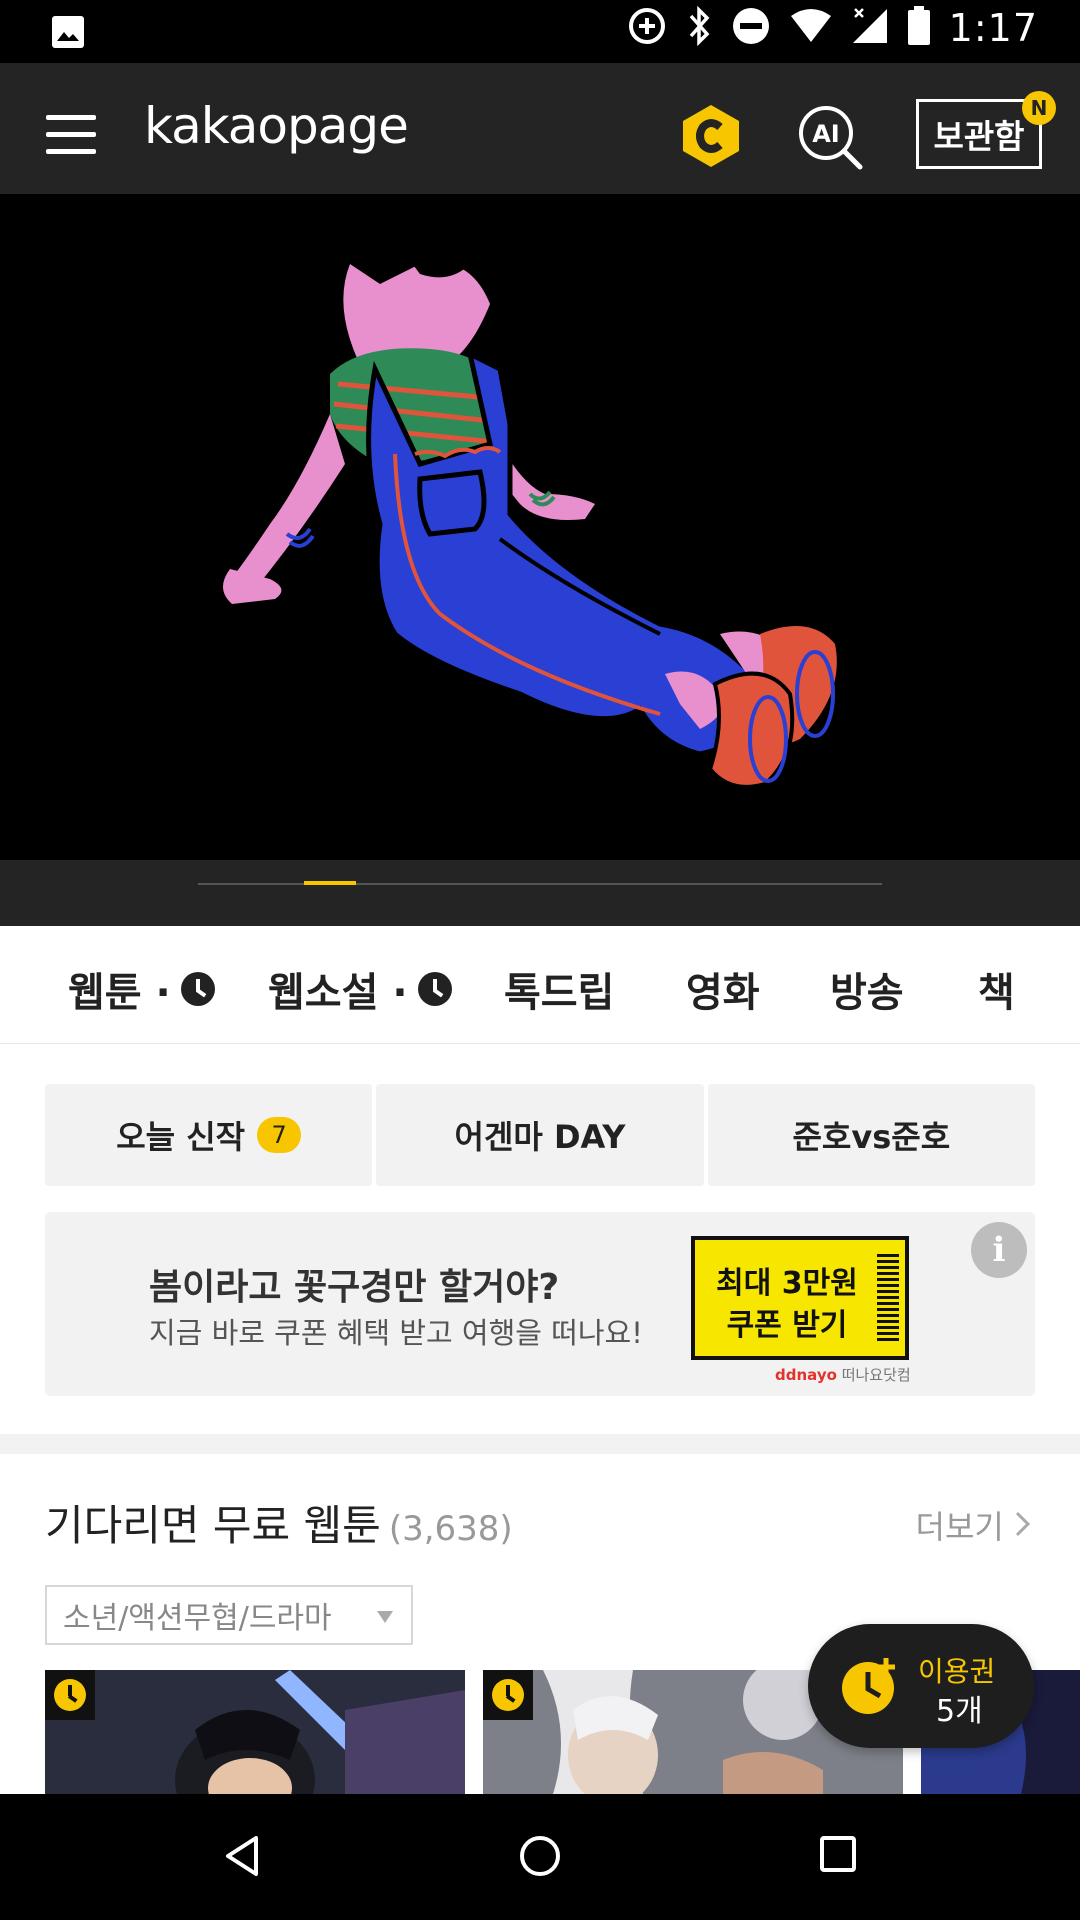 This screenshot has width=1080, height=1920. I want to click on battery-icon, so click(919, 28).